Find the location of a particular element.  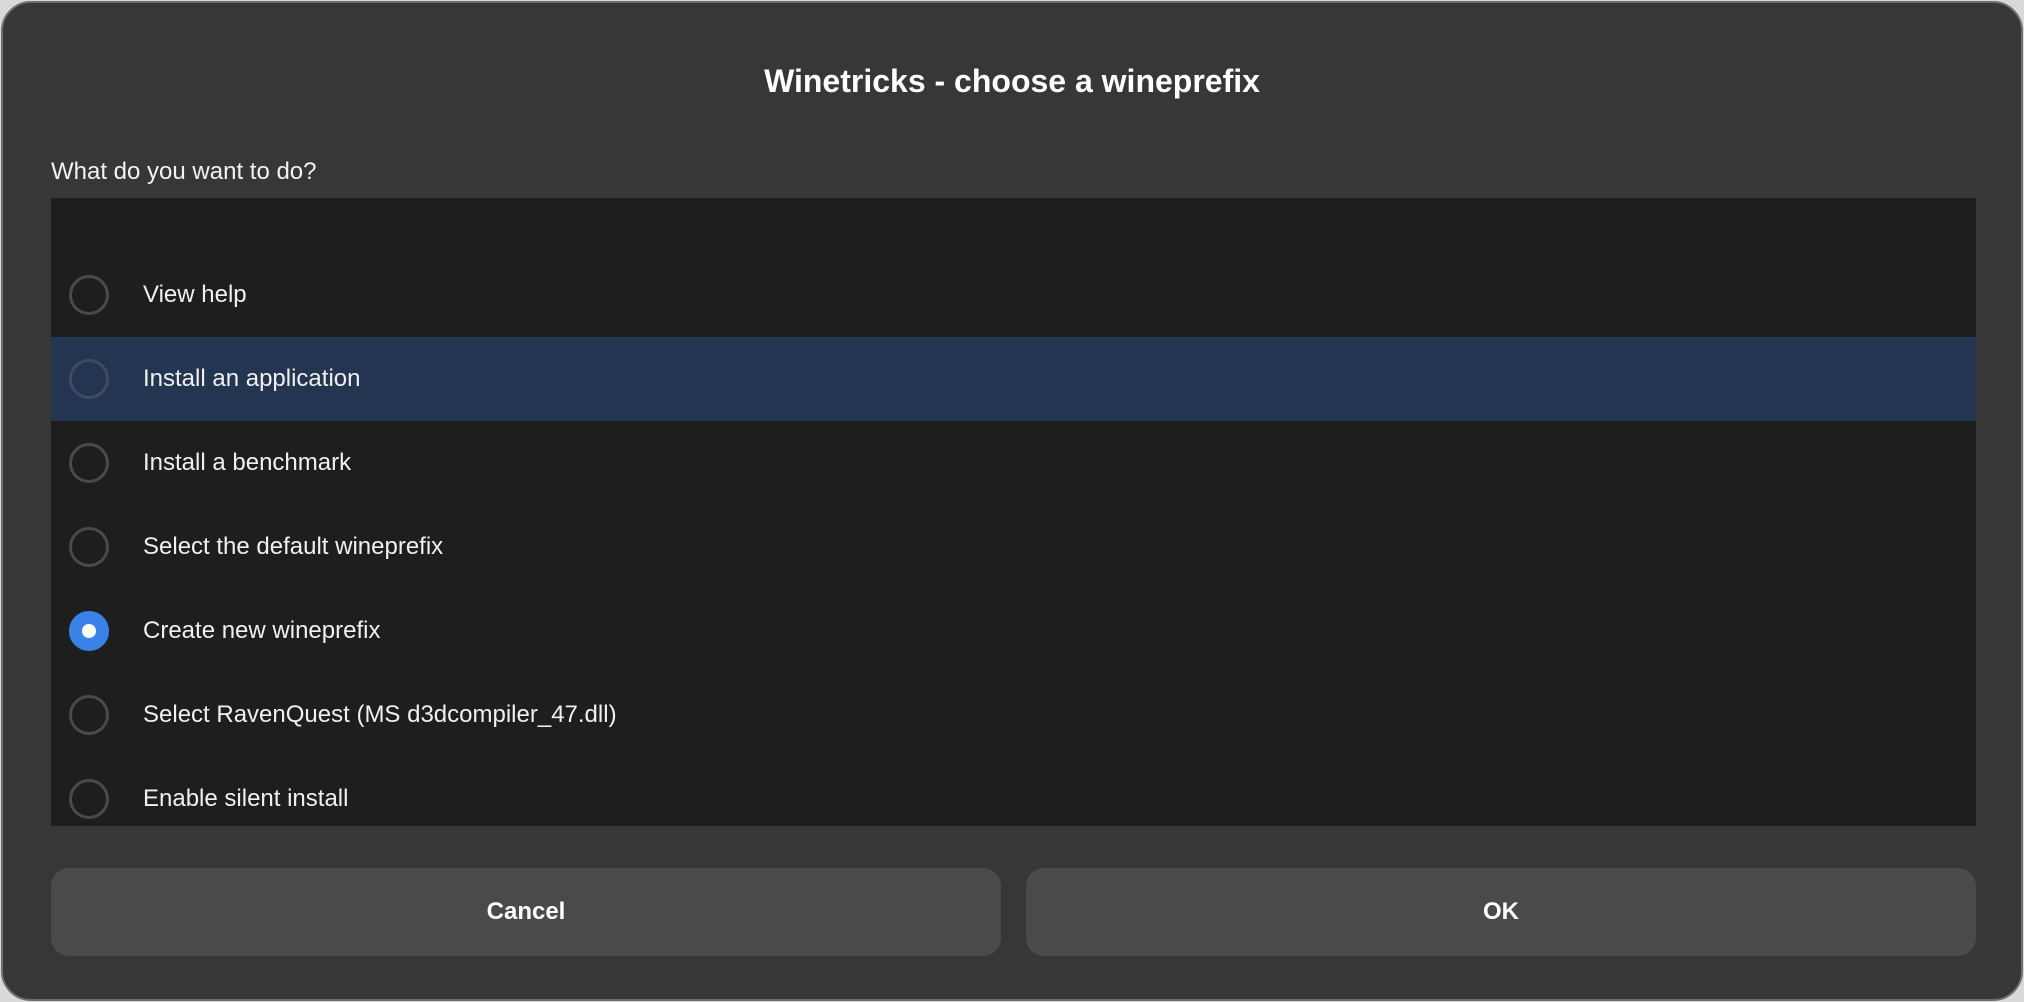

option-select-default-wineprefix: Select the default wineprefix is located at coordinates (1013, 547).